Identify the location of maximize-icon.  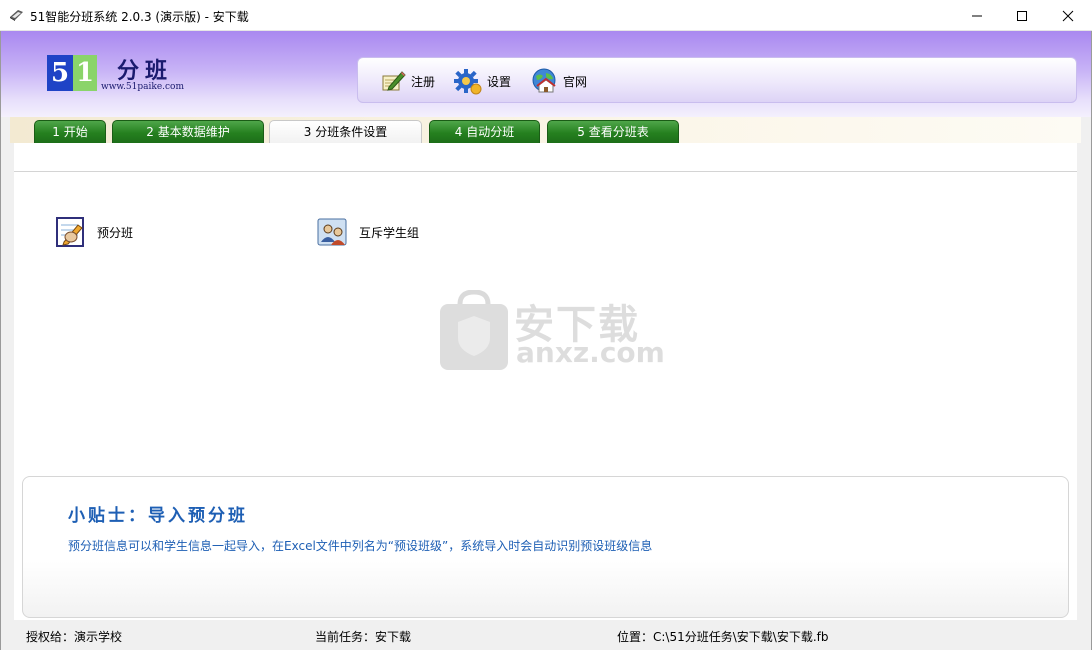
(1022, 15).